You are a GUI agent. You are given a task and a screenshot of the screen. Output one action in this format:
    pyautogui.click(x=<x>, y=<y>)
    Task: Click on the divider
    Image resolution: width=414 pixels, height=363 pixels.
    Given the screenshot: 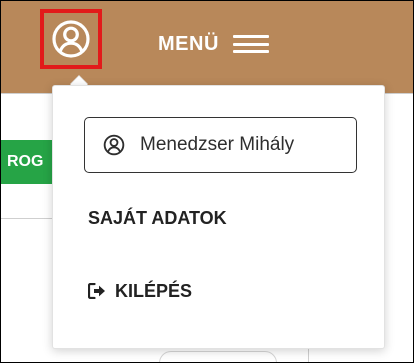 What is the action you would take?
    pyautogui.click(x=28, y=218)
    